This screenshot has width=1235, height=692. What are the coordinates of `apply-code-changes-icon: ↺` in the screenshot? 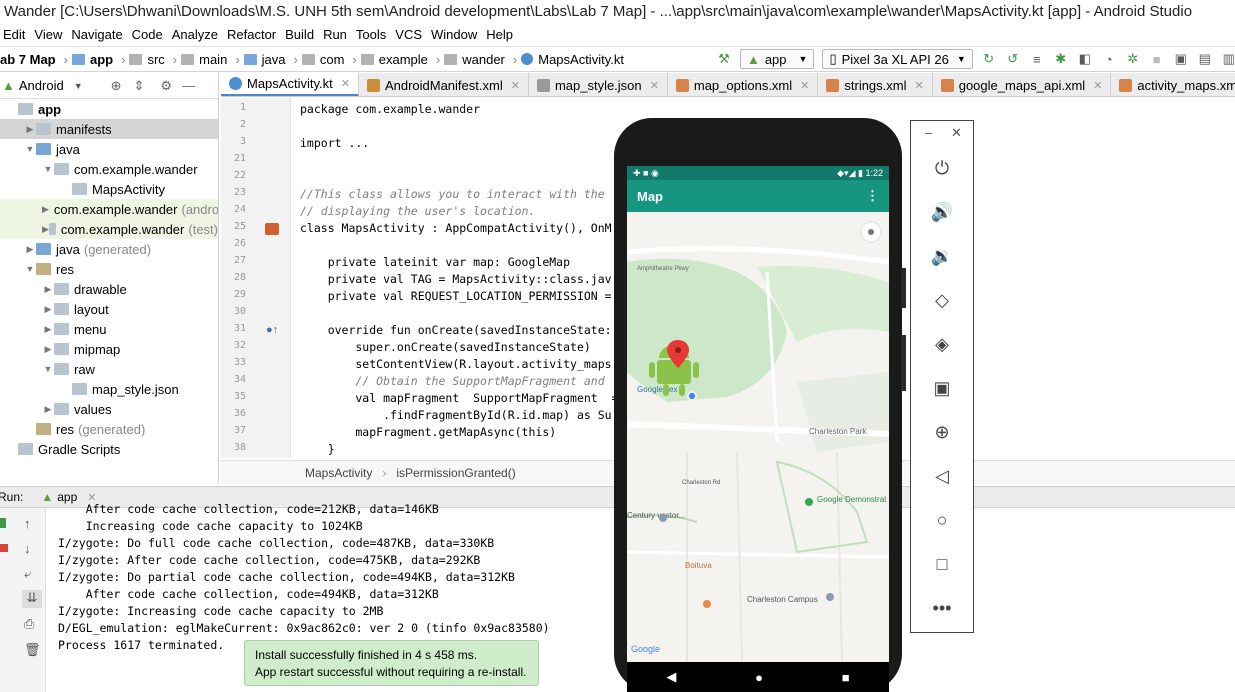 It's located at (1013, 59).